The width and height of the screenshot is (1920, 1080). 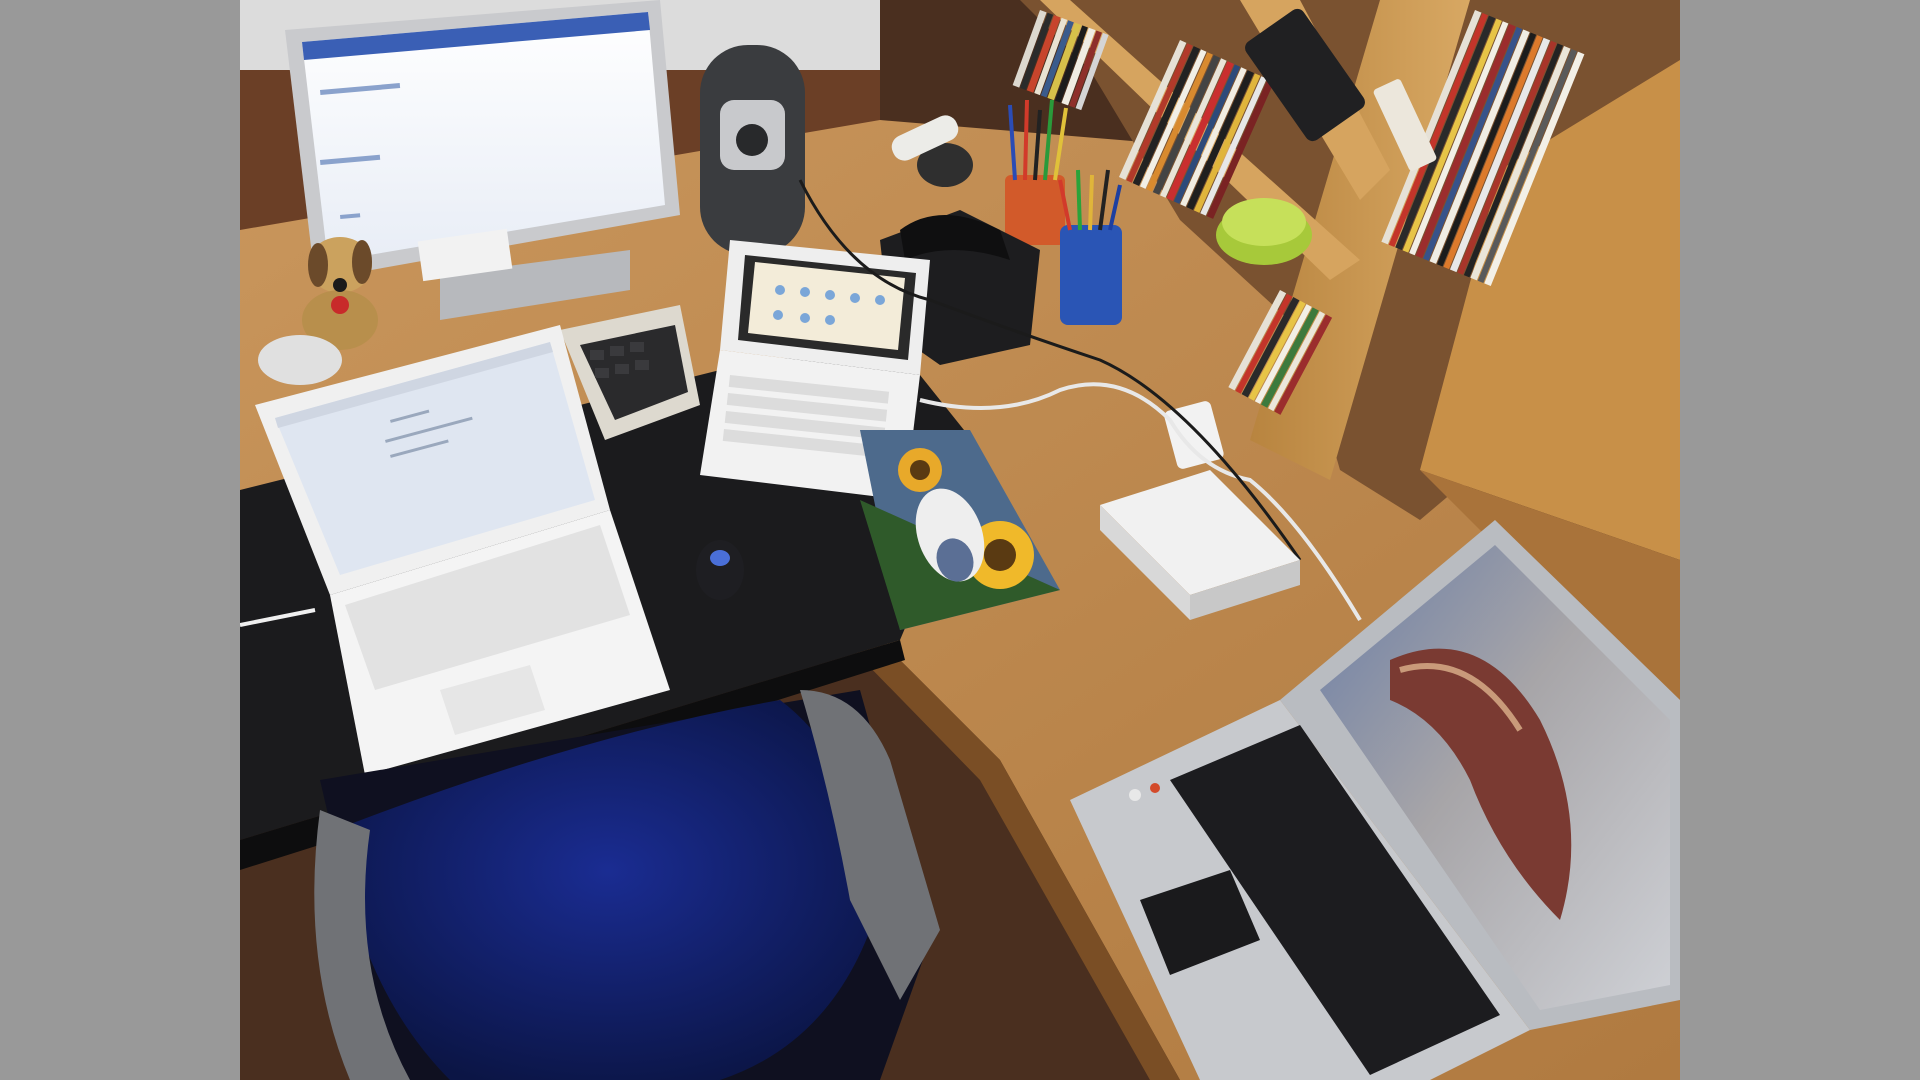 I want to click on cd-spindle-top, so click(x=1264, y=222).